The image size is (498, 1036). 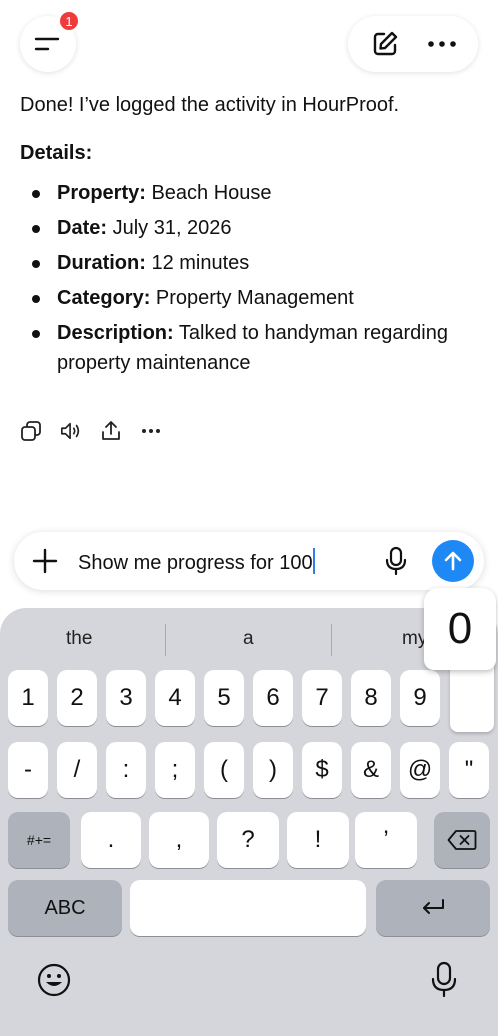 What do you see at coordinates (469, 770) in the screenshot?
I see `key-quote: "` at bounding box center [469, 770].